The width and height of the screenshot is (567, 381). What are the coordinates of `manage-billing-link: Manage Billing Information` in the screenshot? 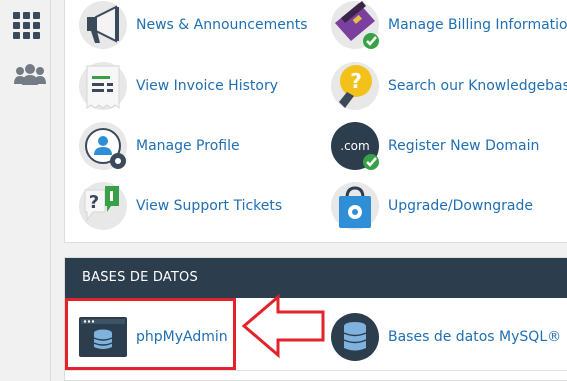 It's located at (449, 25).